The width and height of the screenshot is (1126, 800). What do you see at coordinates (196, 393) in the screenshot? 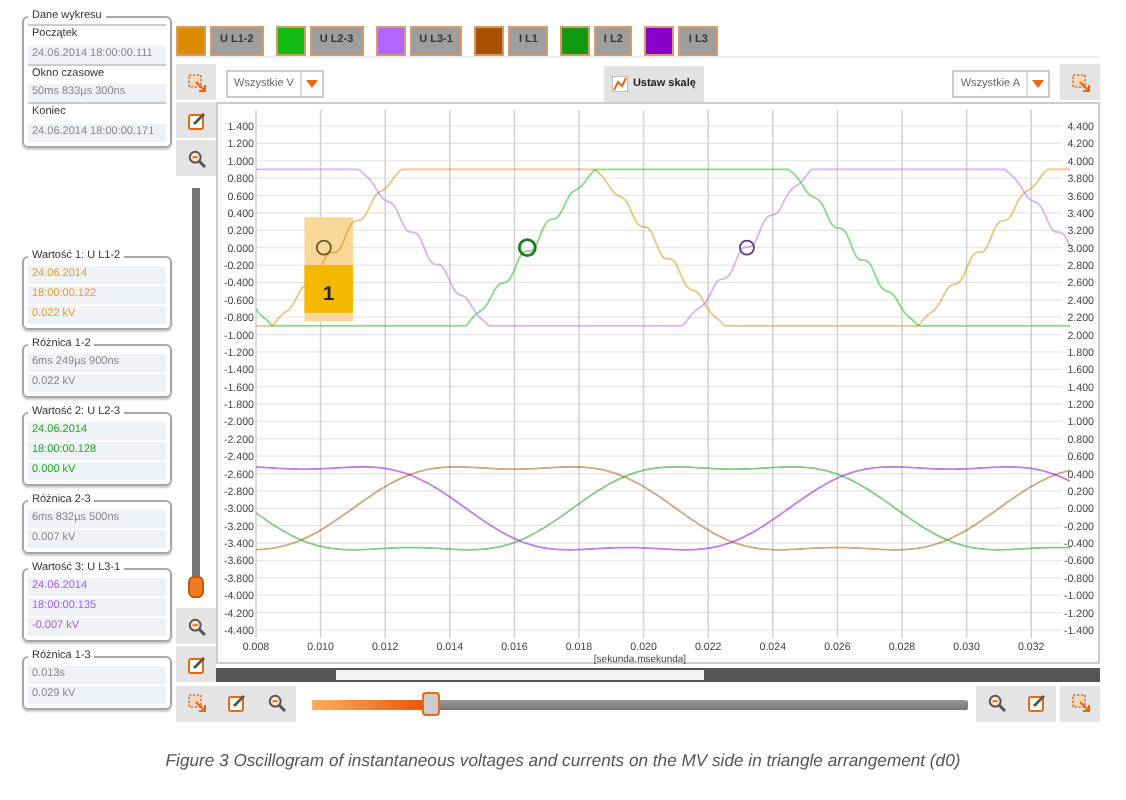
I see `vertical-zoom-slider` at bounding box center [196, 393].